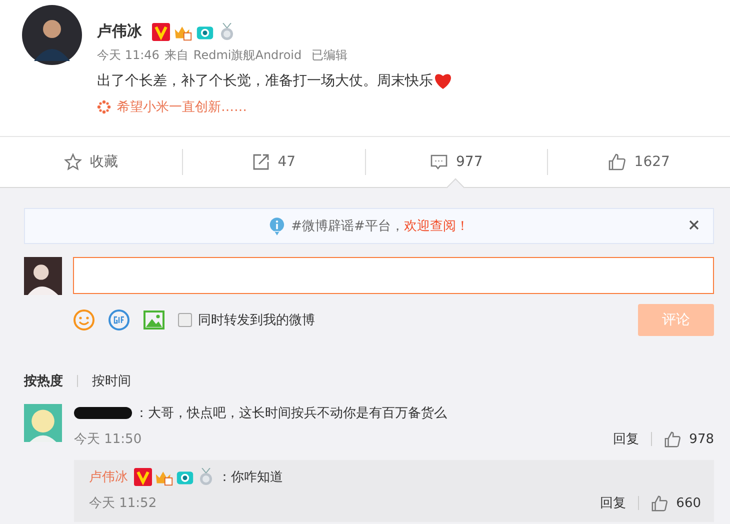 Image resolution: width=730 pixels, height=524 pixels. Describe the element at coordinates (247, 55) in the screenshot. I see `source-link: Redmi旗舰Android` at that location.